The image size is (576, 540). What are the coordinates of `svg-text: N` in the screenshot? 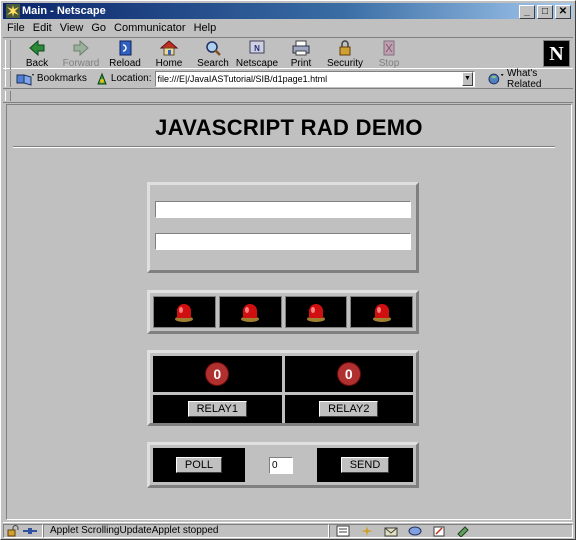 It's located at (257, 48).